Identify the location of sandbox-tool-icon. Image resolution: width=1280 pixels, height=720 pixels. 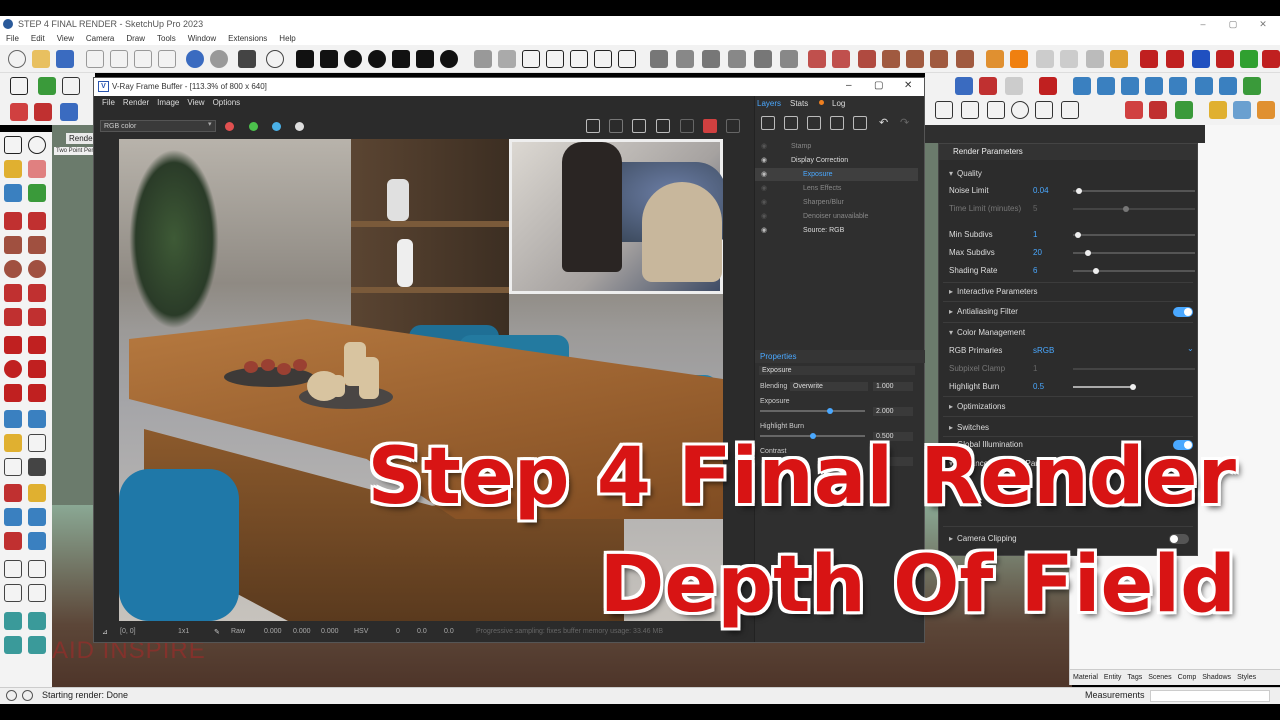
(13, 621).